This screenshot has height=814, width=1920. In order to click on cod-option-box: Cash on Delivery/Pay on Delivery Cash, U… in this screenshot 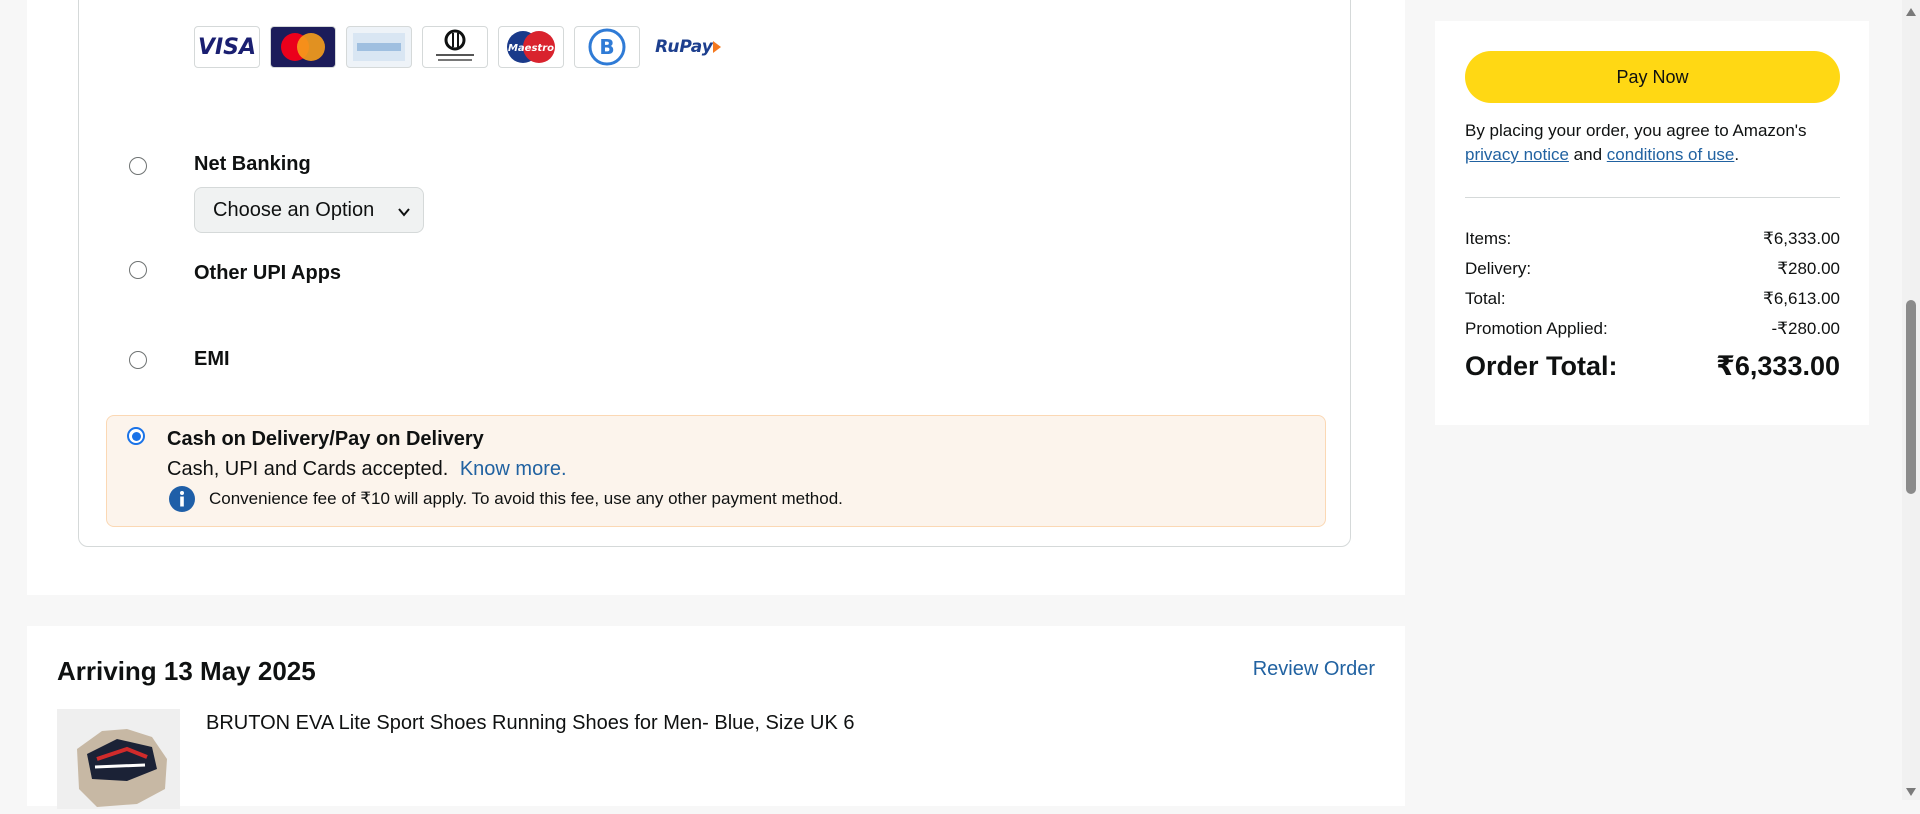, I will do `click(716, 471)`.